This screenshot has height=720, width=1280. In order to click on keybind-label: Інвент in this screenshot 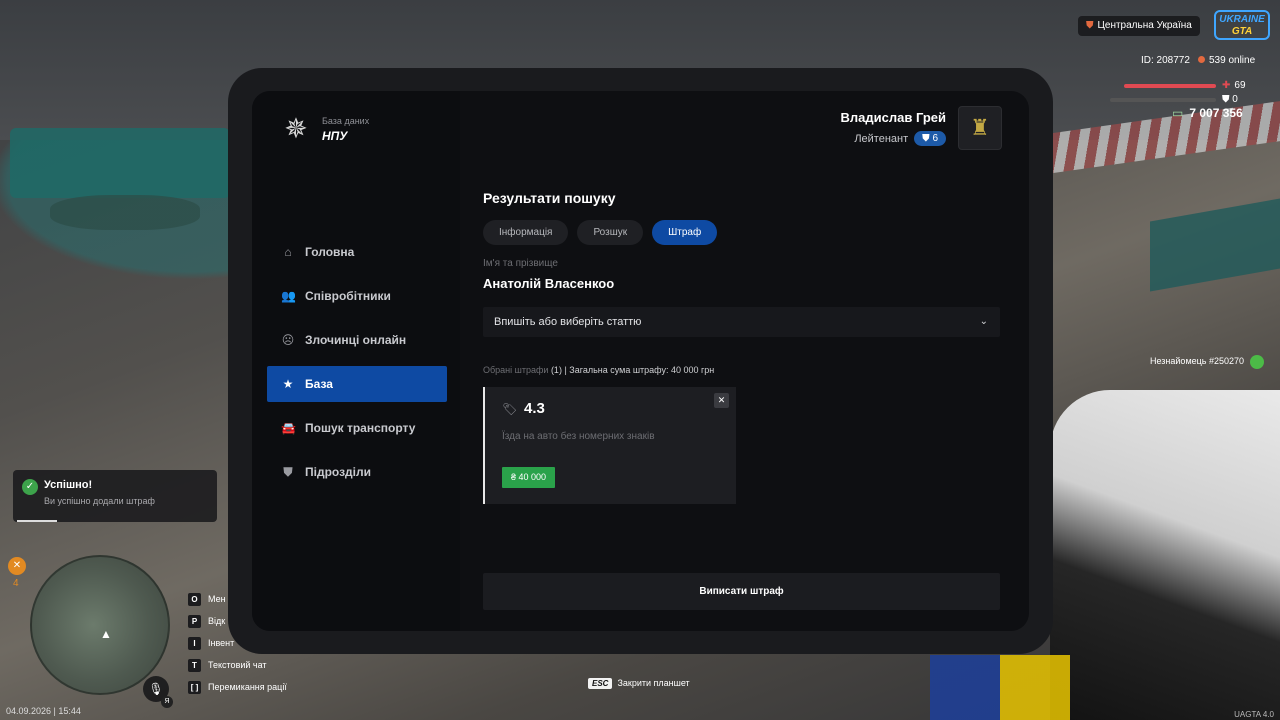, I will do `click(221, 643)`.